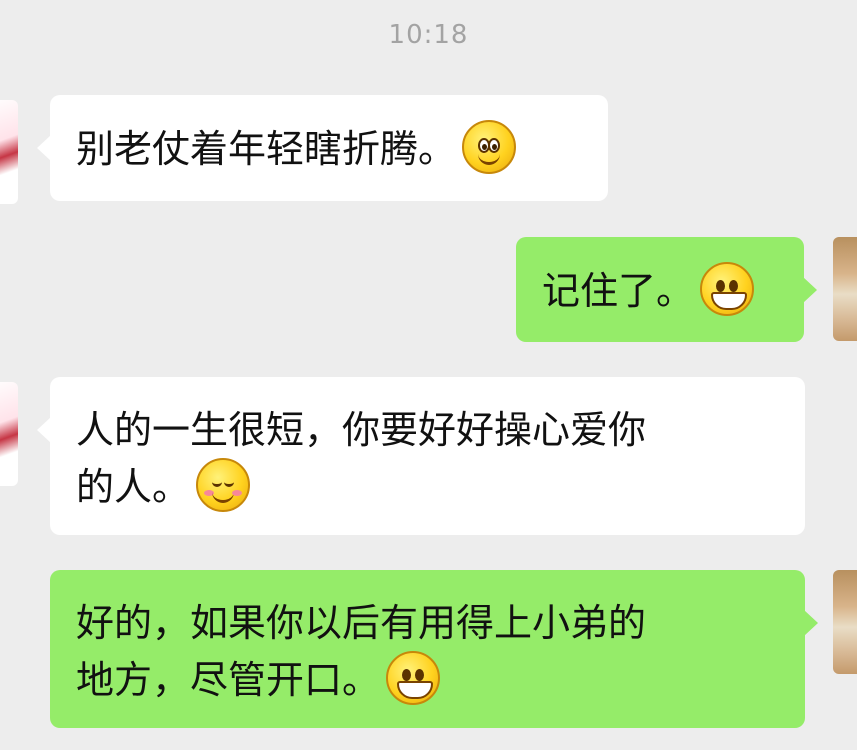 This screenshot has height=750, width=857. What do you see at coordinates (228, 680) in the screenshot?
I see `message-text-line: 地方，尽管开口。` at bounding box center [228, 680].